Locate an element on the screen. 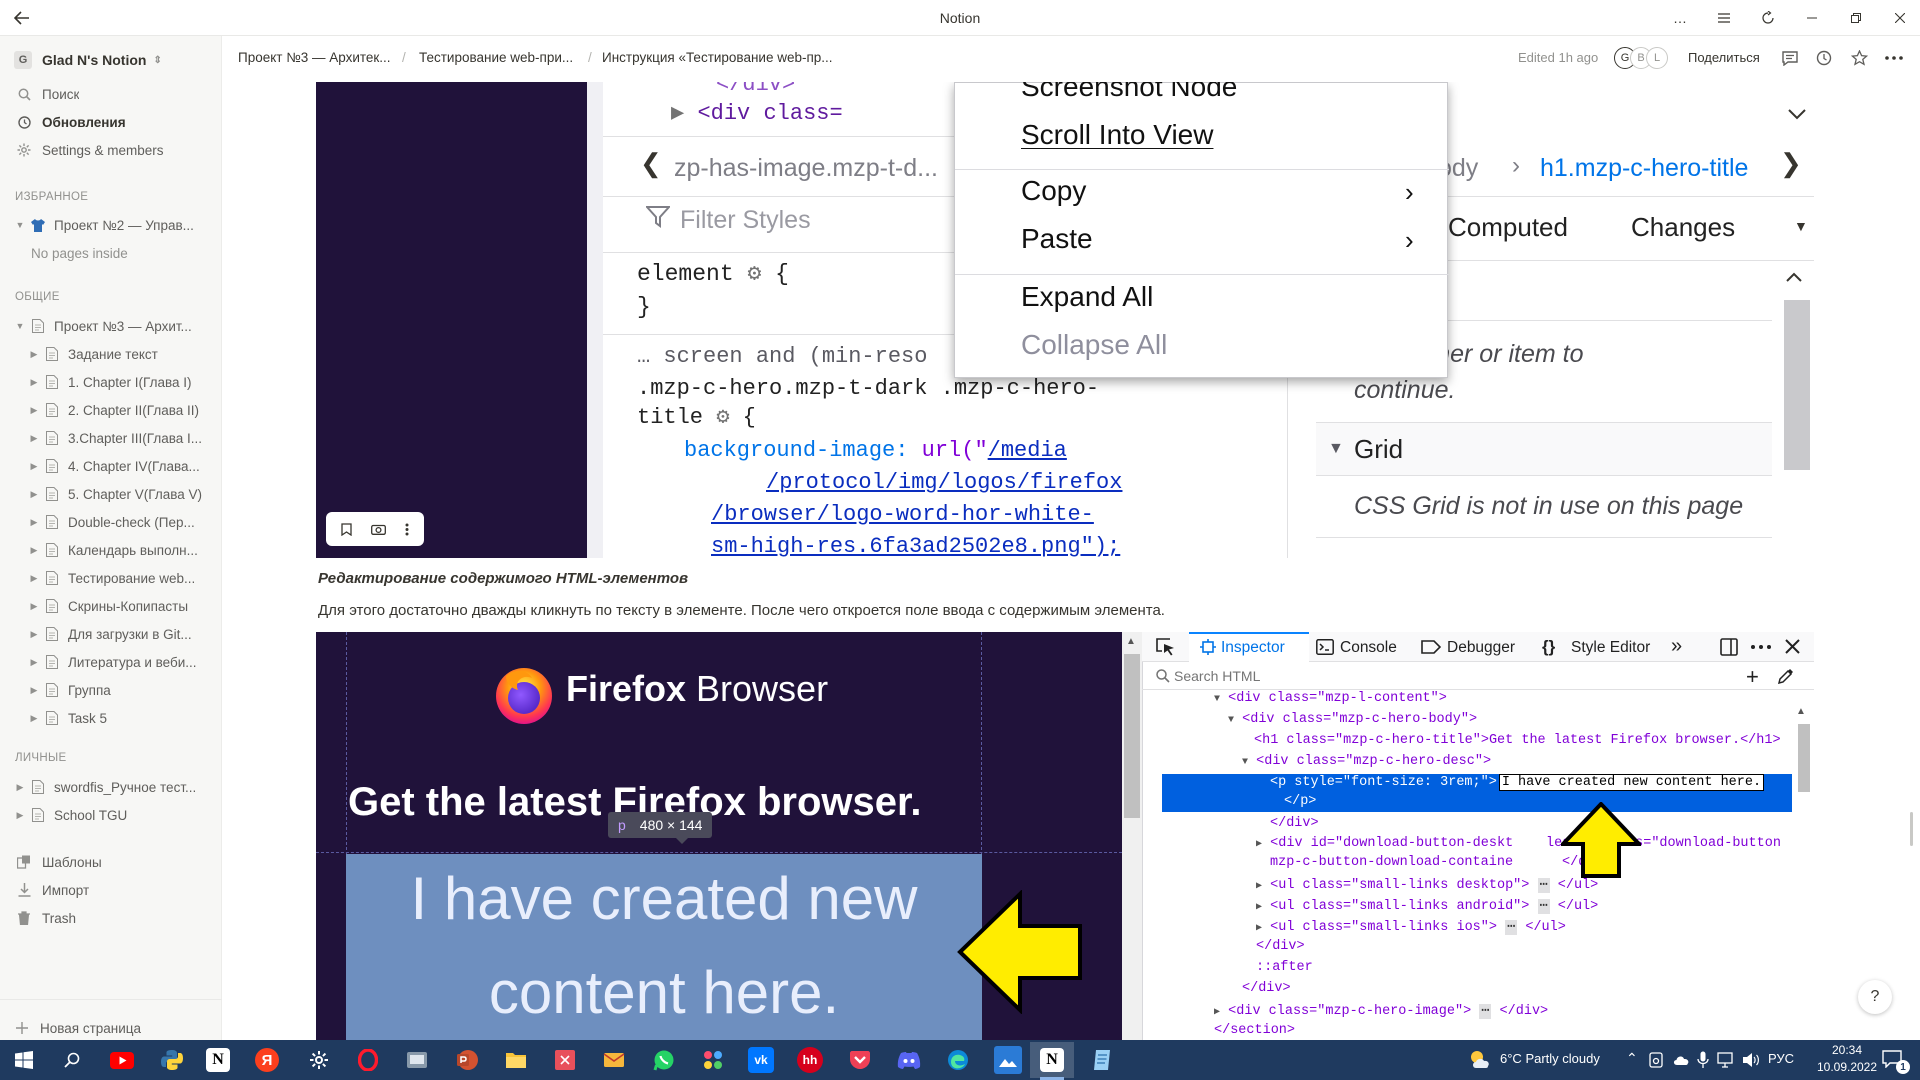  devtools-menu-icon is located at coordinates (1761, 647).